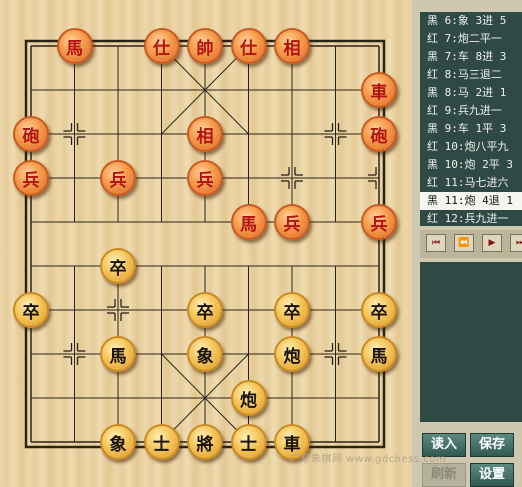 Image resolution: width=522 pixels, height=487 pixels. What do you see at coordinates (471, 201) in the screenshot?
I see `move-item-selected: 黑 11:炮 4退 1` at bounding box center [471, 201].